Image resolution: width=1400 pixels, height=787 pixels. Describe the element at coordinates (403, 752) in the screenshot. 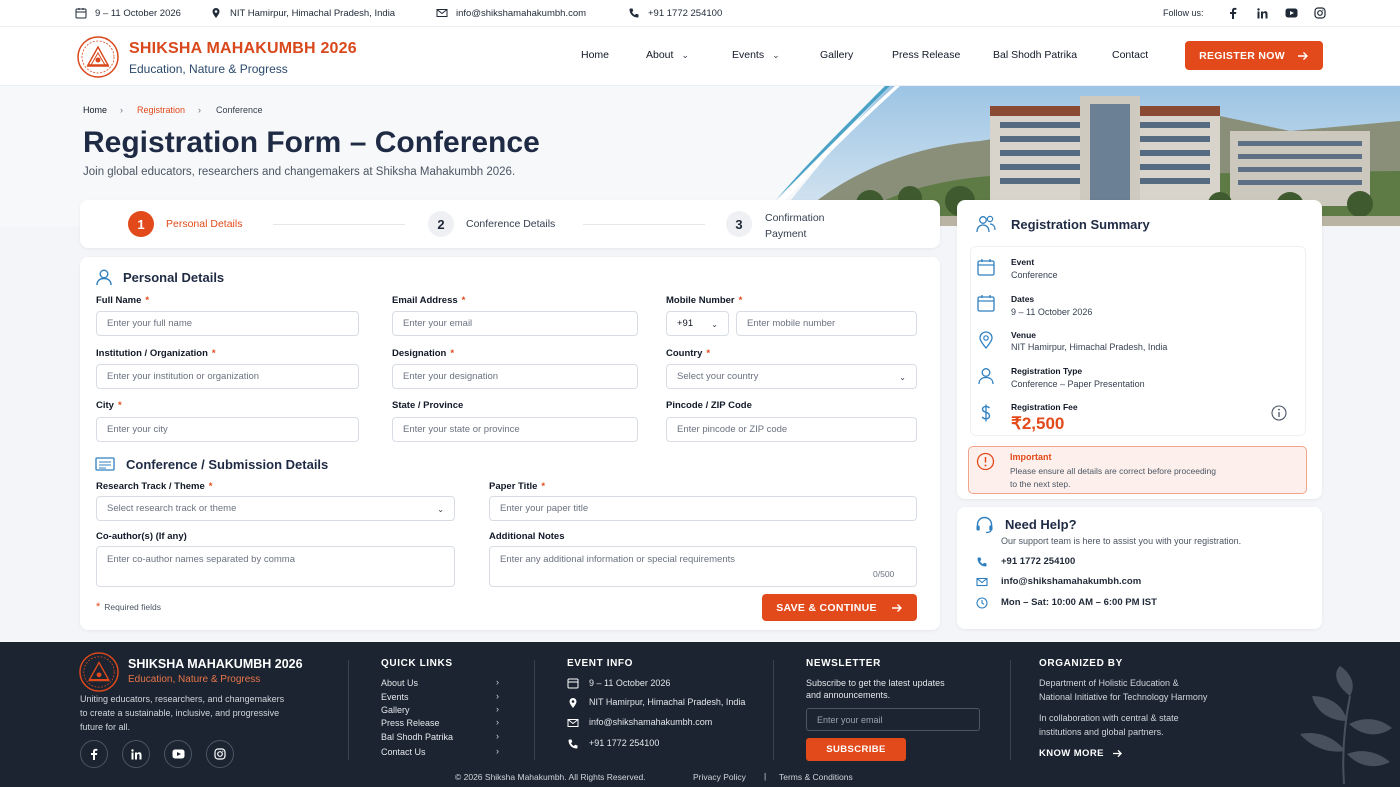

I see `footer-link-contact: Contact Us` at that location.